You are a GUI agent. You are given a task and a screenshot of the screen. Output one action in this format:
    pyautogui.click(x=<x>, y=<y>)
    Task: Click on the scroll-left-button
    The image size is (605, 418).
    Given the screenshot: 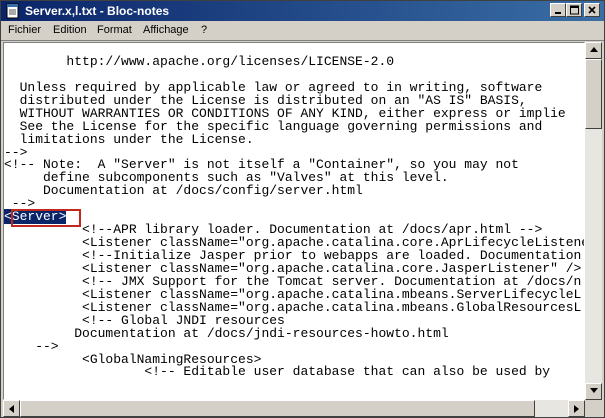 What is the action you would take?
    pyautogui.click(x=11, y=408)
    